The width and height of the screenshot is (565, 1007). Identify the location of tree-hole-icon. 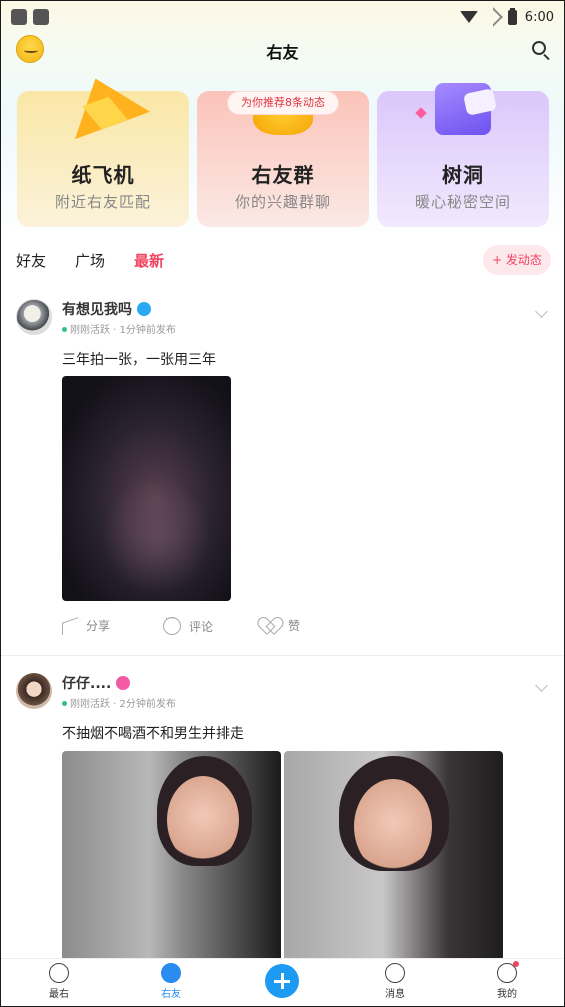
(463, 109).